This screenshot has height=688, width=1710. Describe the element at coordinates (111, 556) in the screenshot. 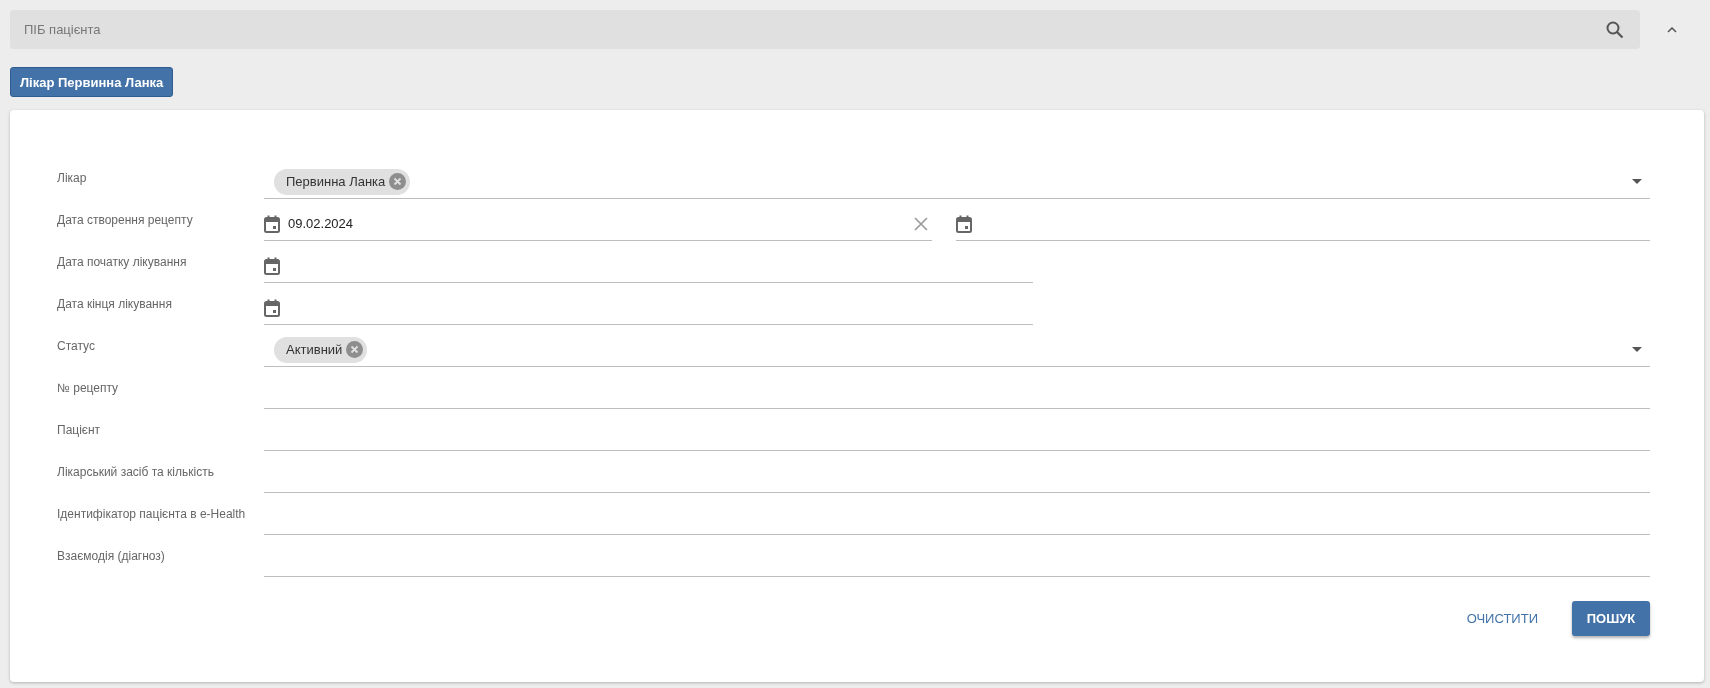

I see `field-label: Взаємодія (діагноз)` at that location.